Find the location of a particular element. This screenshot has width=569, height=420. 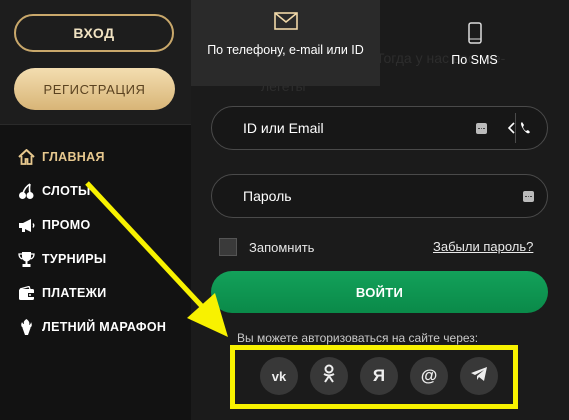

nav-item-label: ПЛАТЕЖИ is located at coordinates (74, 293).